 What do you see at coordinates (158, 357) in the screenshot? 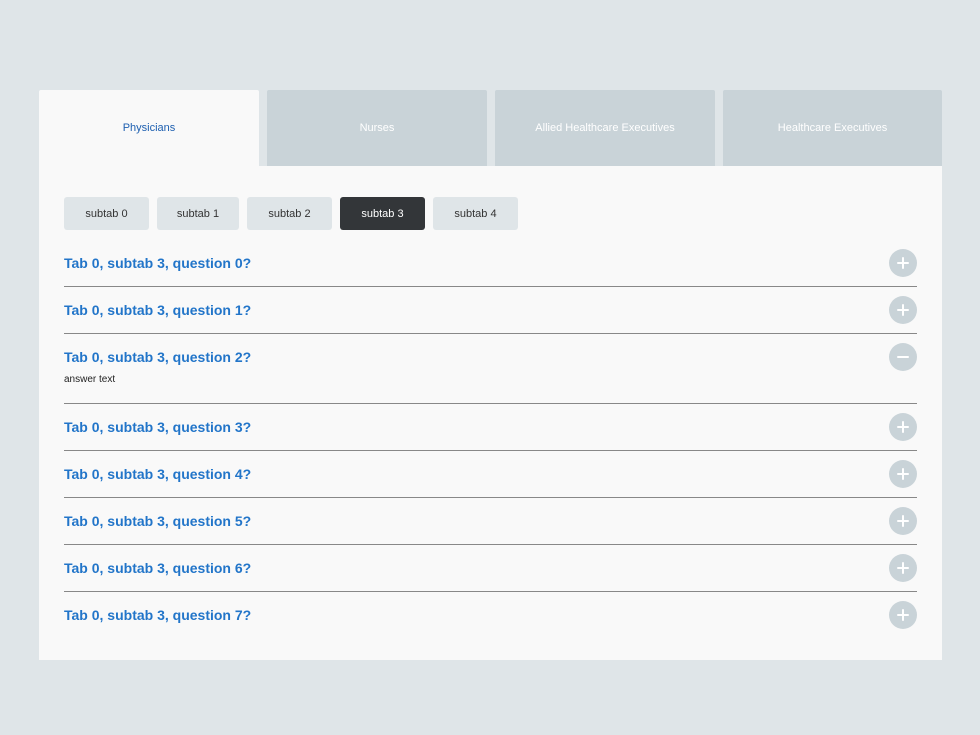
I see `faq-question: Tab 0, subtab 3, question 2?` at bounding box center [158, 357].